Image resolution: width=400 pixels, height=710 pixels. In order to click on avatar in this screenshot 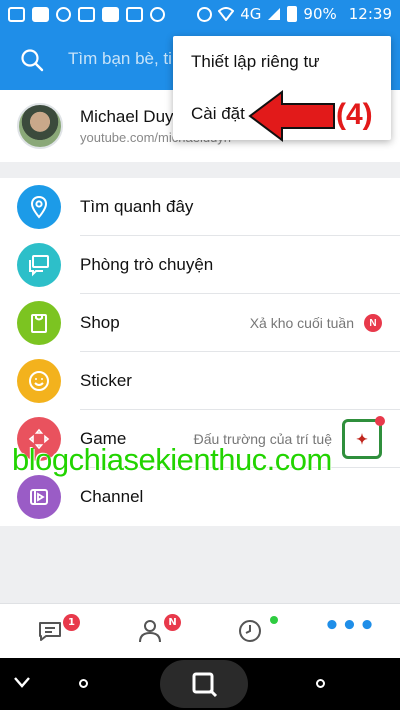, I will do `click(40, 126)`.